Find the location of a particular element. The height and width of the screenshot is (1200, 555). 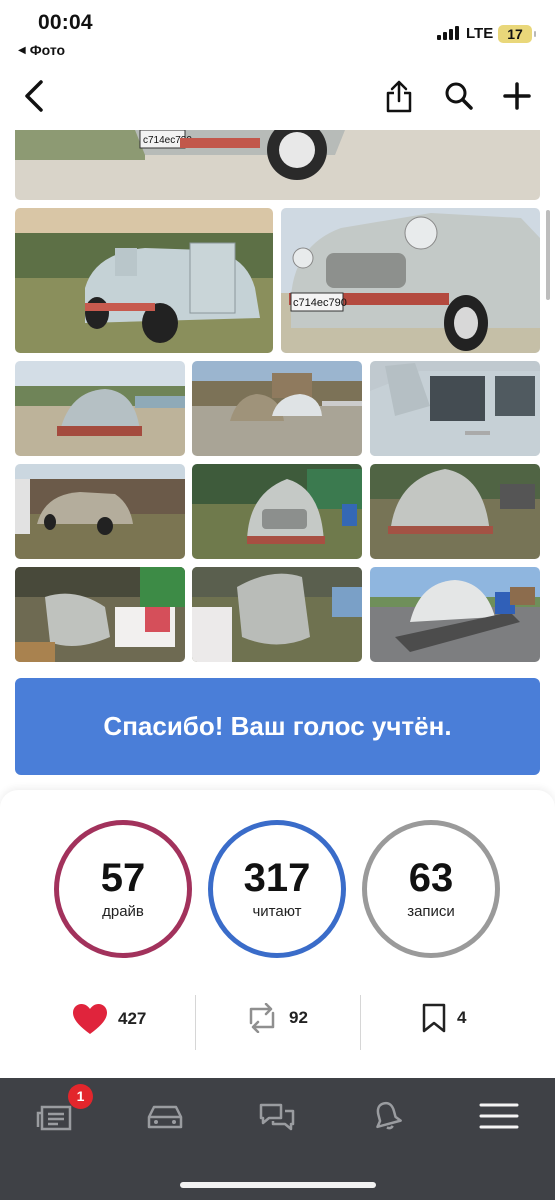

tab-garage is located at coordinates (165, 1116).